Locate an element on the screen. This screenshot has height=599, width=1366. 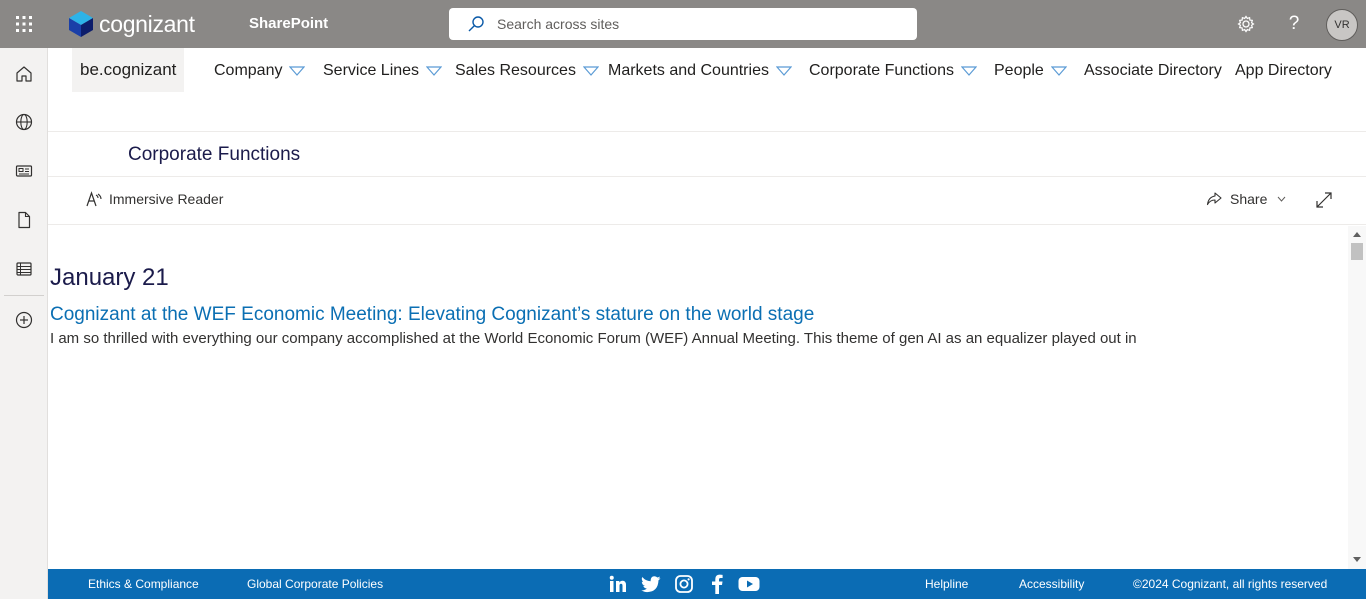
footer-copyright: ©2024 Cognizant, all rights reserved is located at coordinates (1230, 584).